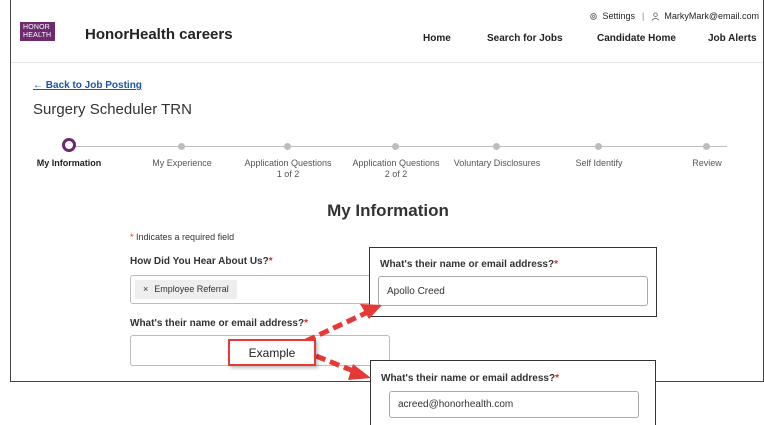 The image size is (764, 425). What do you see at coordinates (288, 169) in the screenshot?
I see `step-application-questions-1: Application Questions 1 of 2` at bounding box center [288, 169].